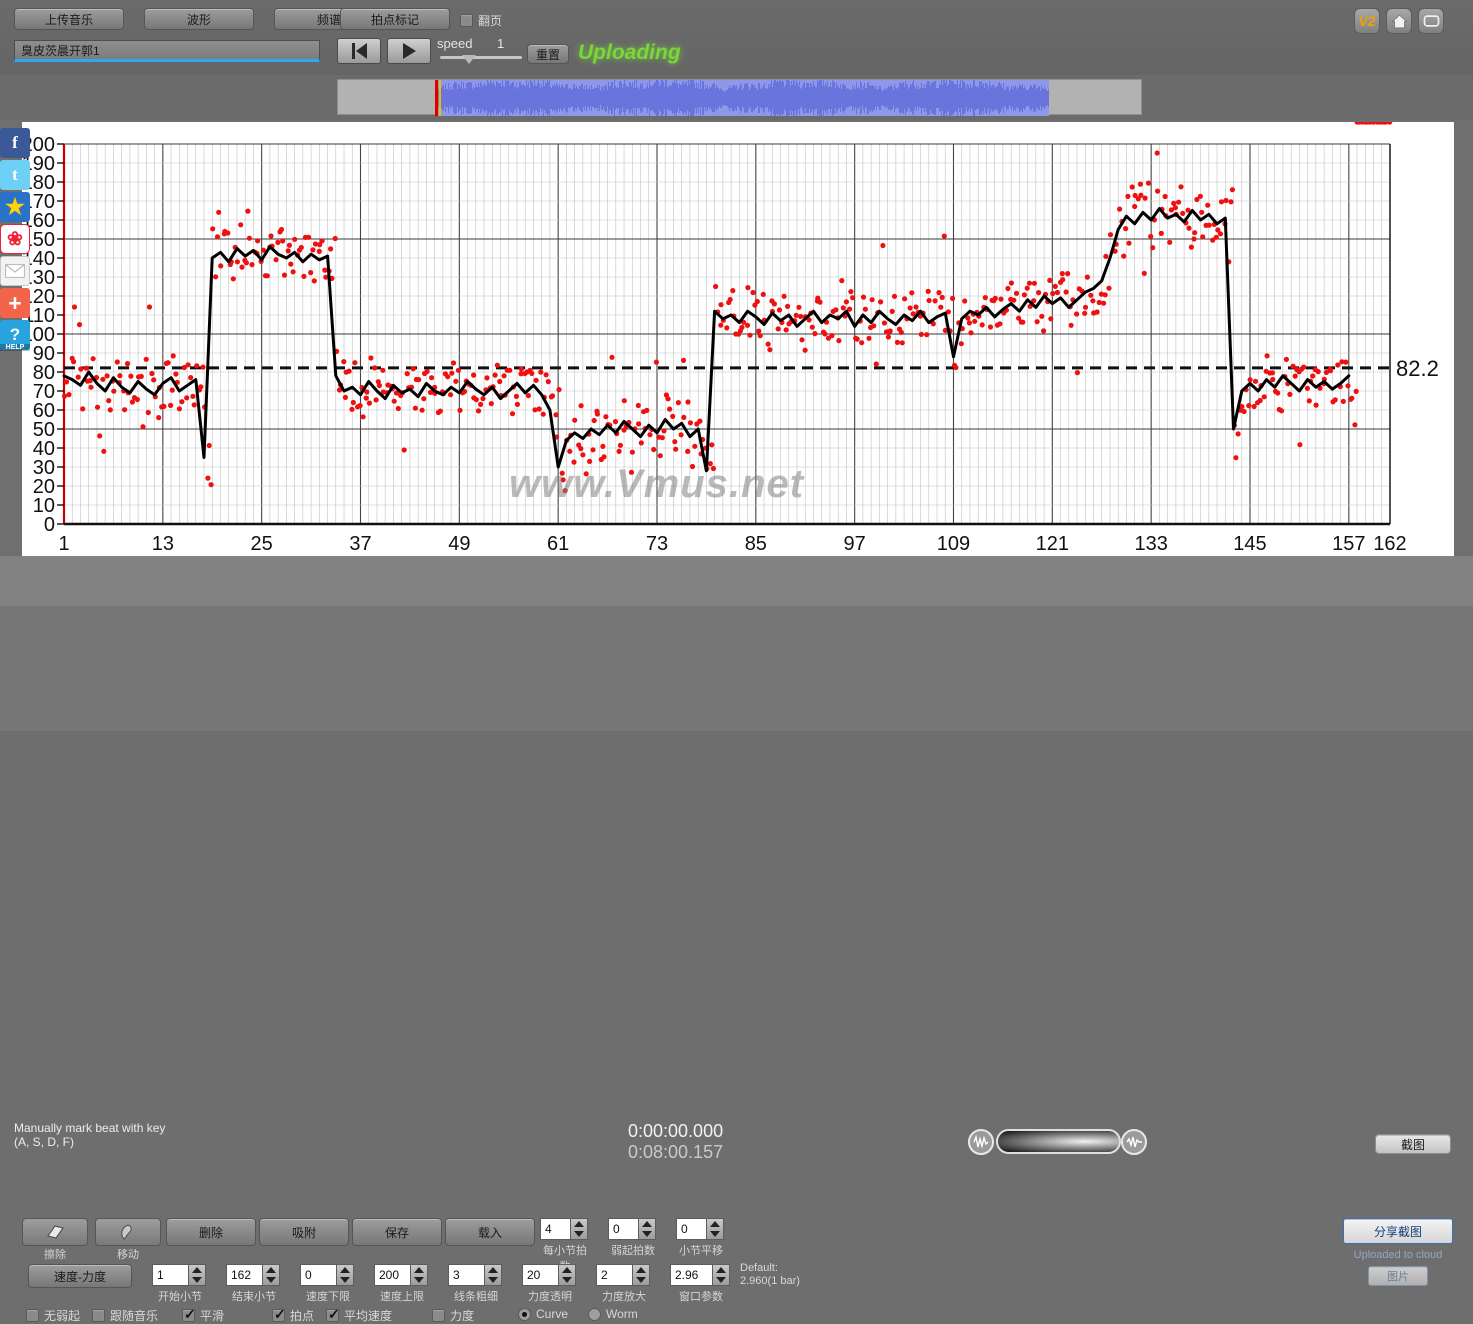  Describe the element at coordinates (318, 1275) in the screenshot. I see `spinner-tempo-min-value: 0` at that location.